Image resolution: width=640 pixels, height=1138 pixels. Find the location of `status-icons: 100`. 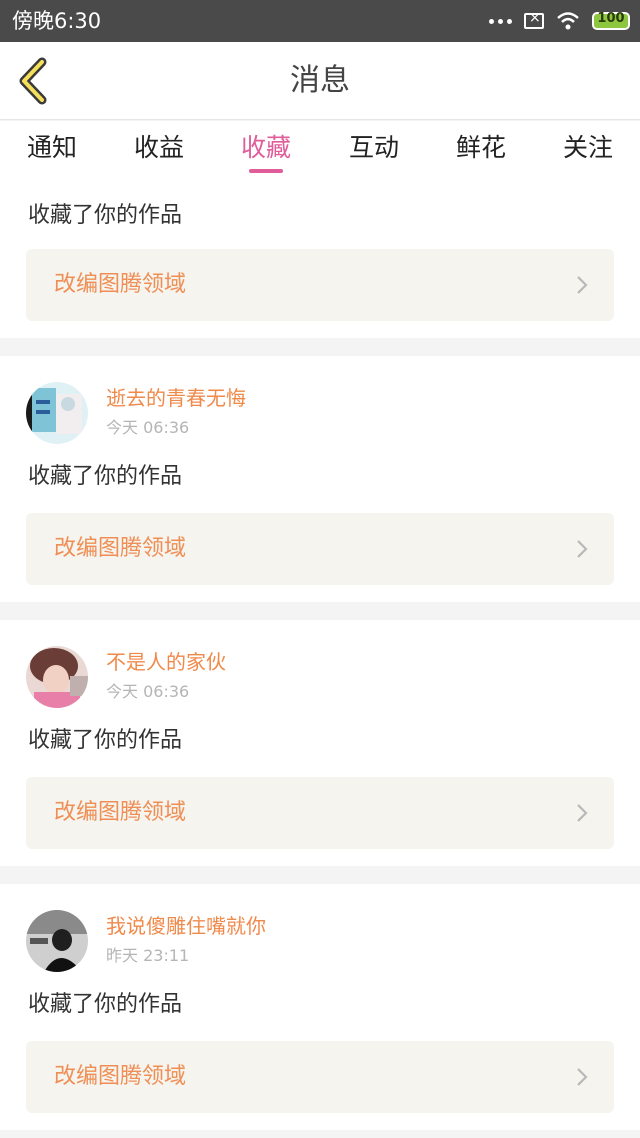

status-icons: 100 is located at coordinates (559, 21).